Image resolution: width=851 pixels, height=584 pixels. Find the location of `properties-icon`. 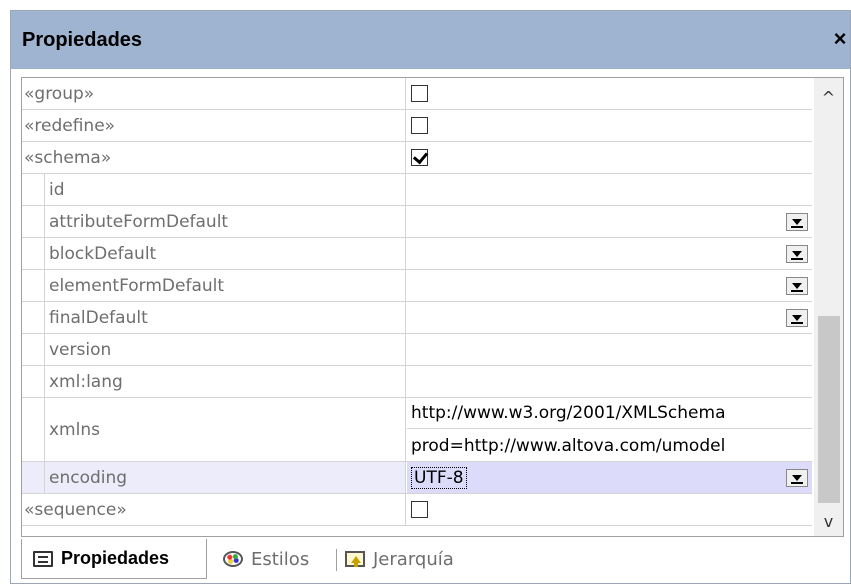

properties-icon is located at coordinates (43, 558).